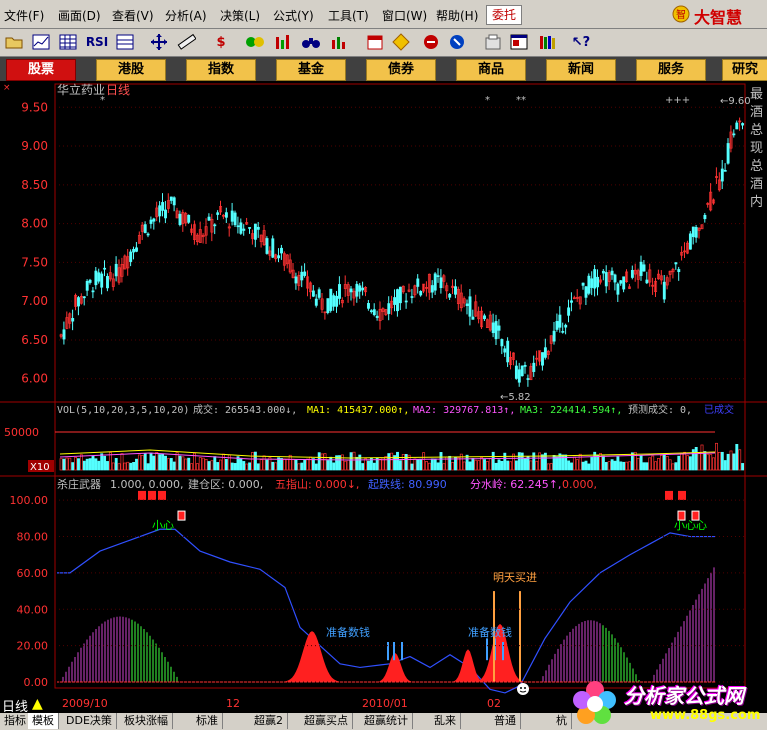 Image resolution: width=767 pixels, height=730 pixels. I want to click on tab-index: 指数, so click(221, 70).